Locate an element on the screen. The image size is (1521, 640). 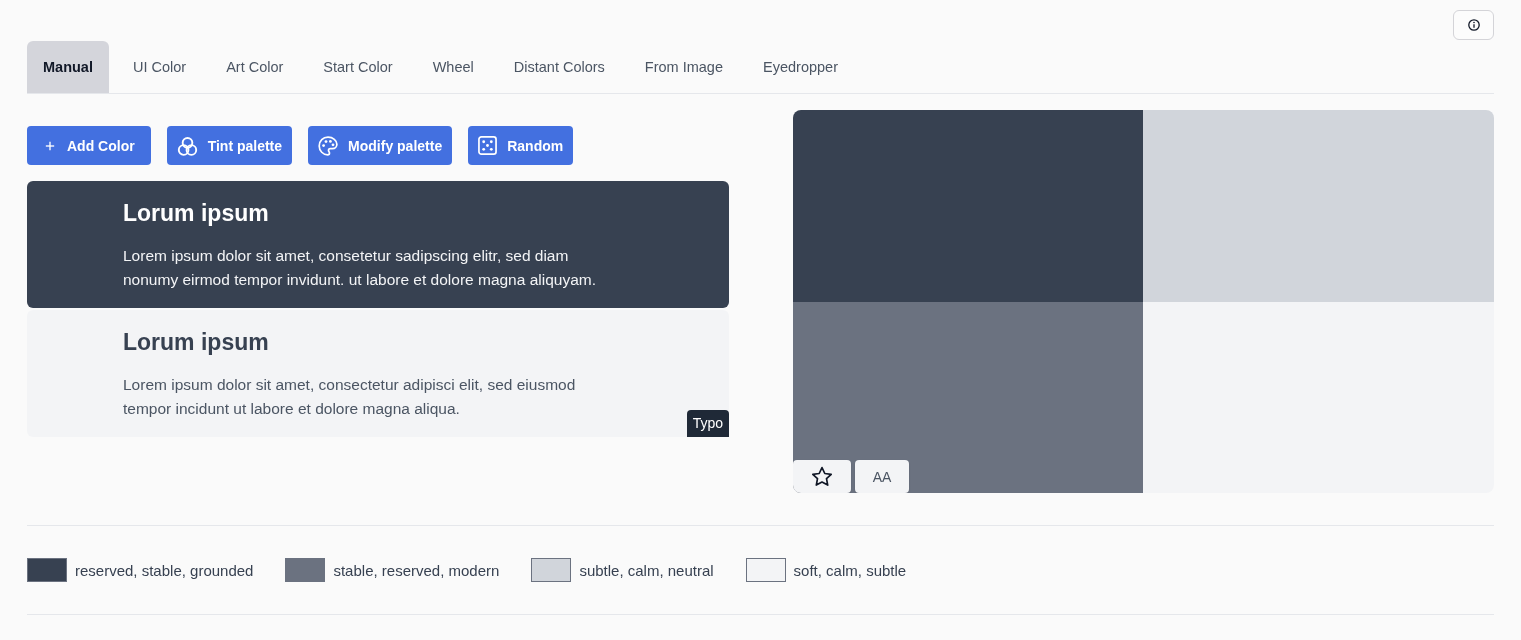
contrast-button: AA is located at coordinates (882, 476).